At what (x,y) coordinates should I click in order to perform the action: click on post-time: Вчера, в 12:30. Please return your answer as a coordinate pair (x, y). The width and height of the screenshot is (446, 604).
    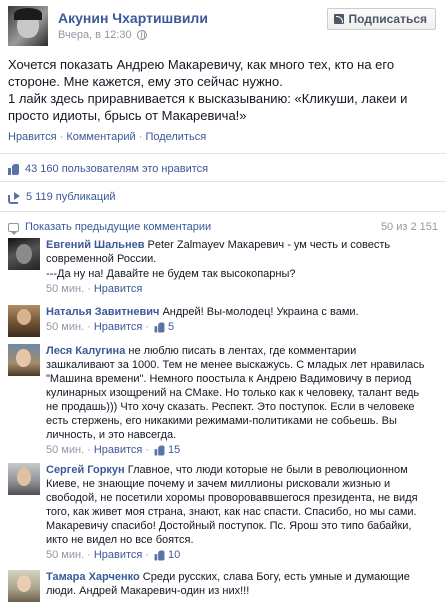
    Looking at the image, I should click on (95, 35).